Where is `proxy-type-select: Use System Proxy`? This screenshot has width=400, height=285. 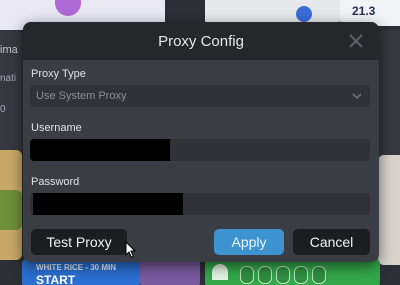 proxy-type-select: Use System Proxy is located at coordinates (200, 96).